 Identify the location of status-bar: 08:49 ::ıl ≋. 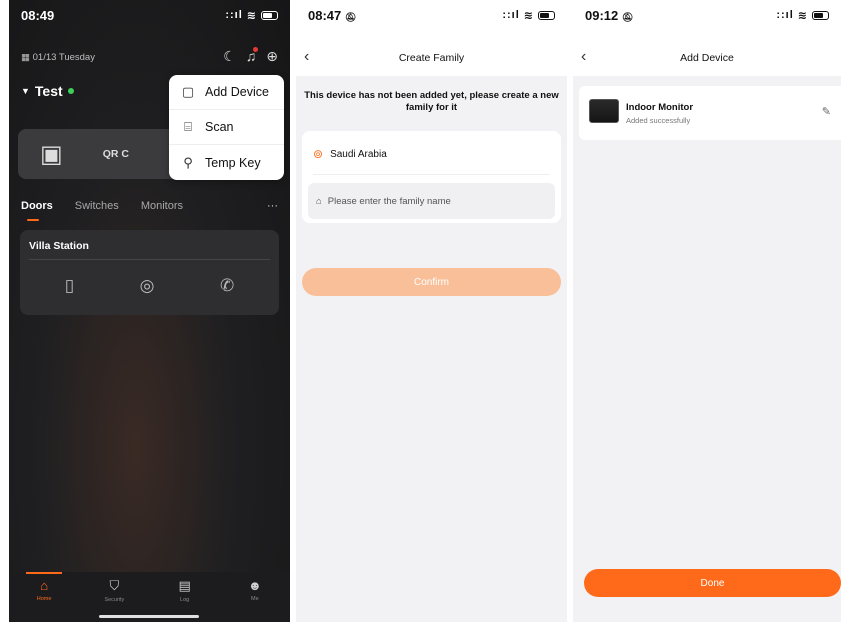
(149, 15).